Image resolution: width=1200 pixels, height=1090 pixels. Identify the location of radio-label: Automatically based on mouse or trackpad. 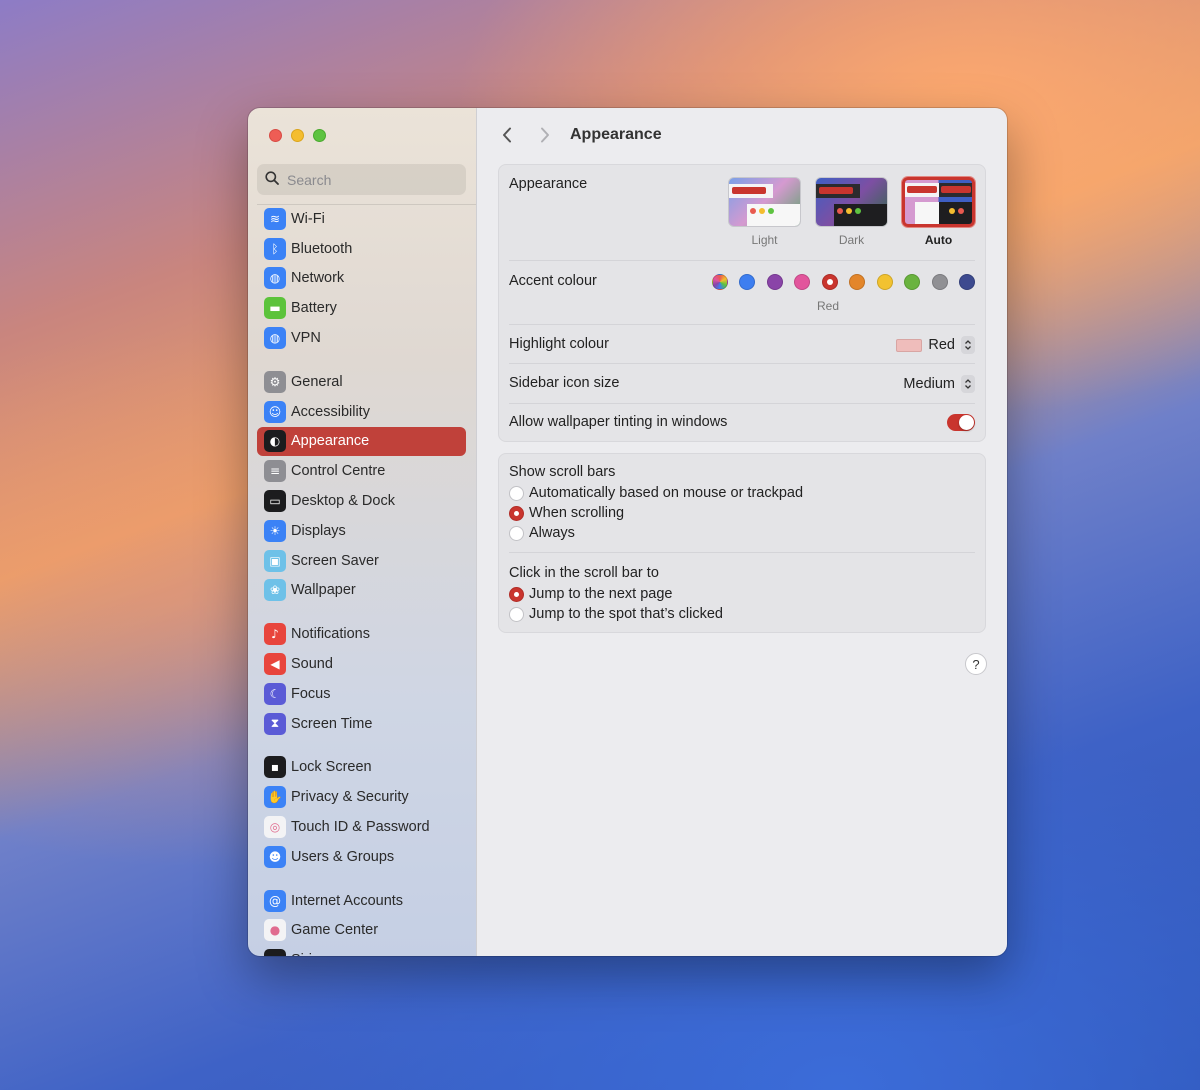
(666, 493).